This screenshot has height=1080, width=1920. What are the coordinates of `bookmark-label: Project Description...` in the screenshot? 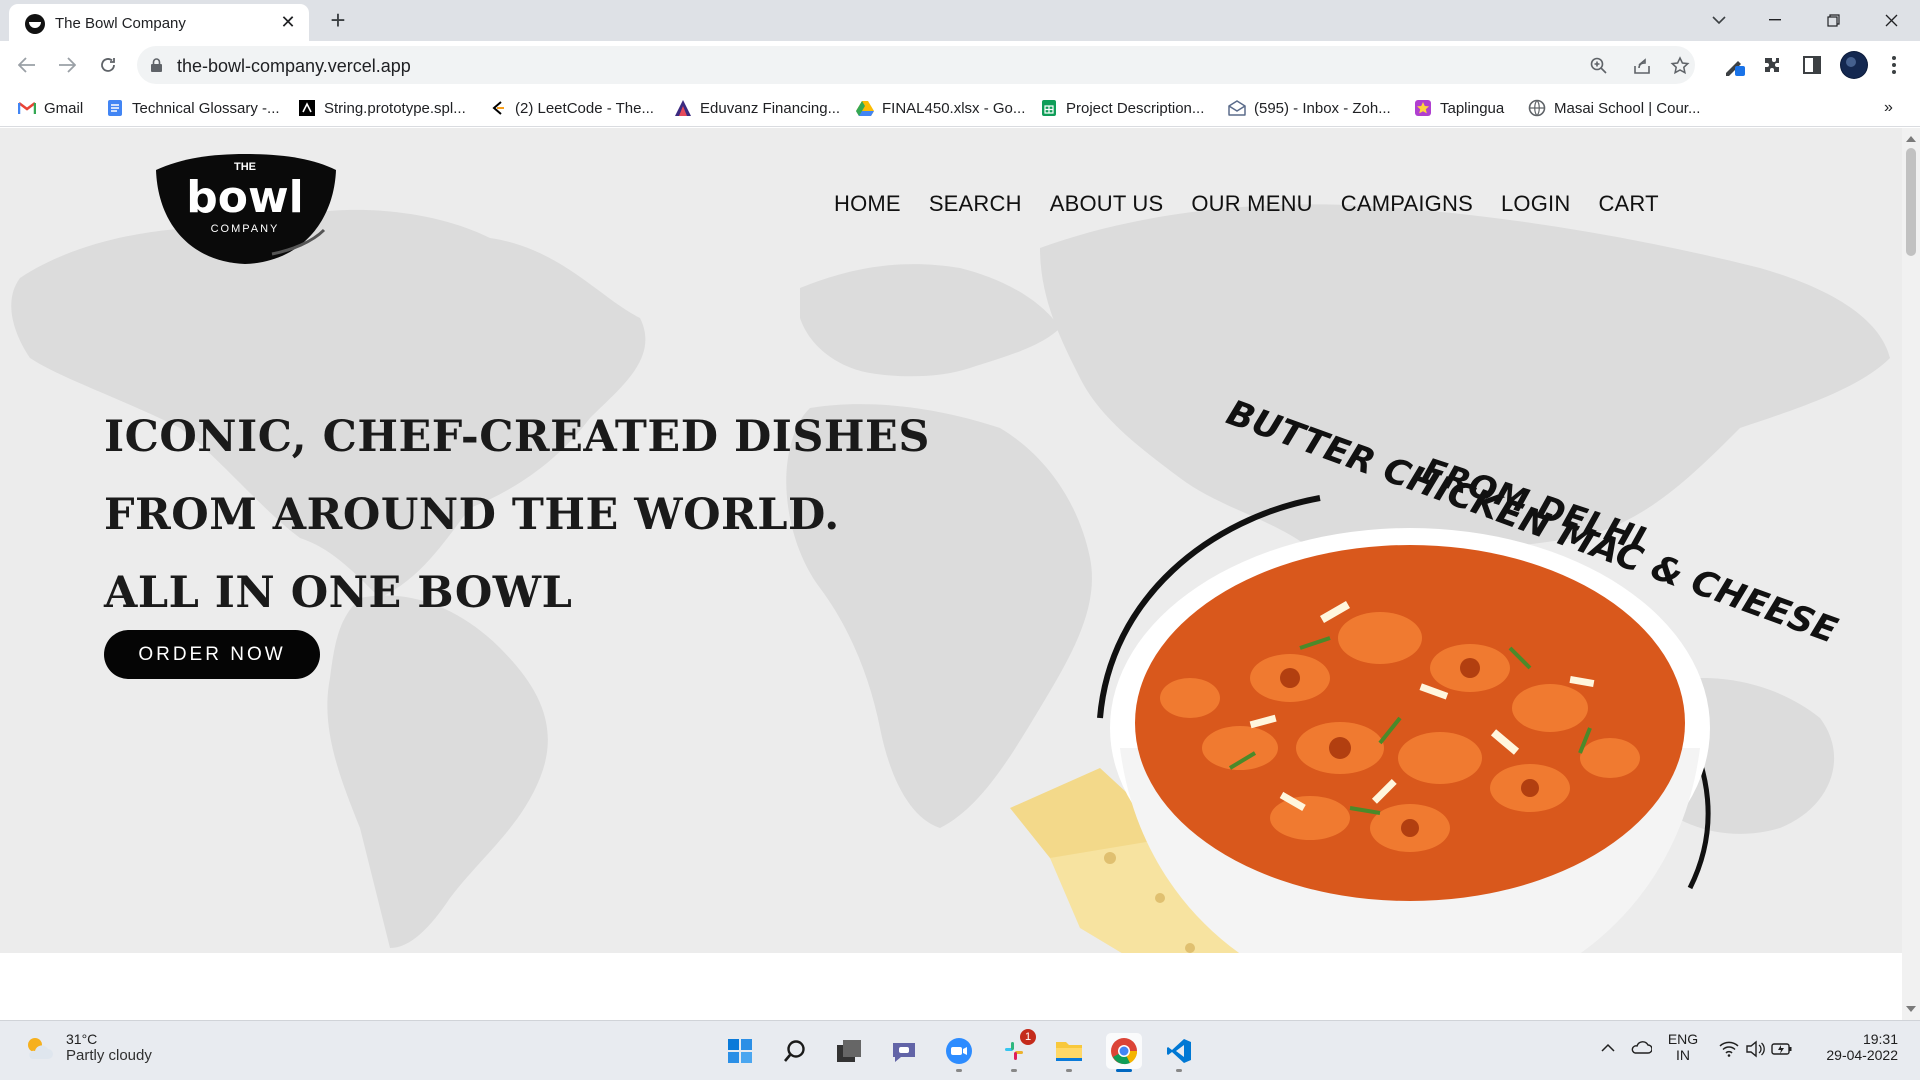 It's located at (1135, 108).